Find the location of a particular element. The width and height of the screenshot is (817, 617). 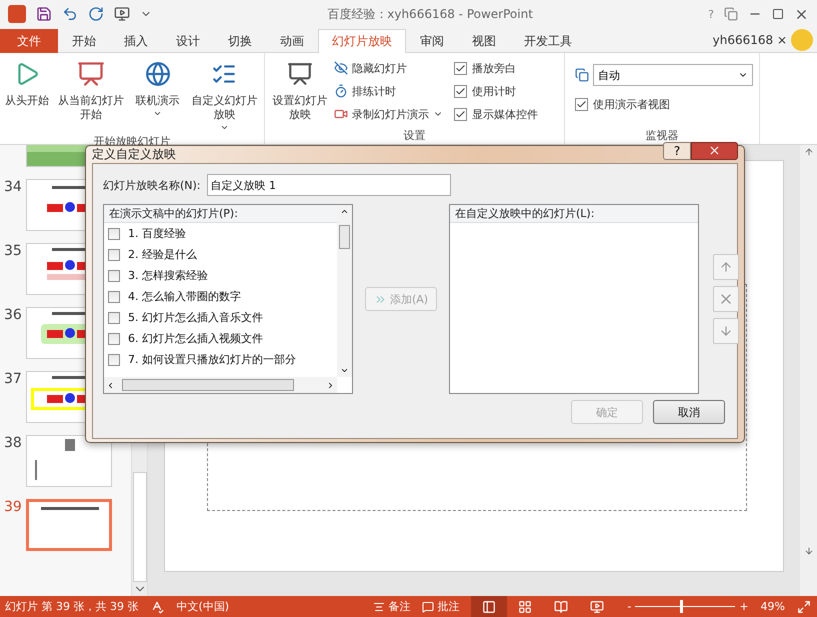

language-label: 中文(中国) is located at coordinates (203, 607).